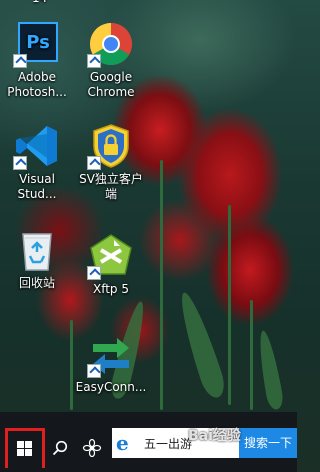  I want to click on desktop-icon-xftp: Xftp 5, so click(111, 264).